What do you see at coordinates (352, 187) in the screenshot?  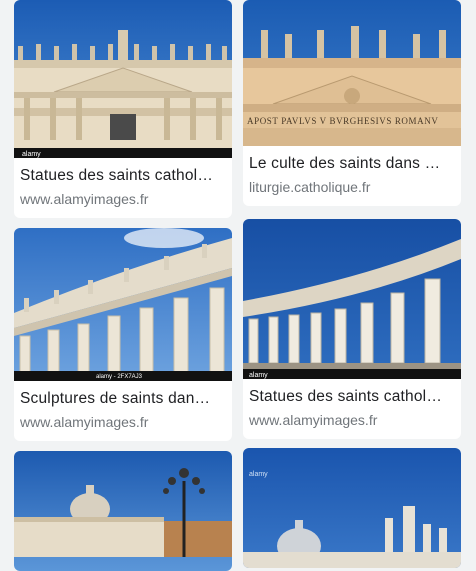 I see `result-source: liturgie.catholique.fr` at bounding box center [352, 187].